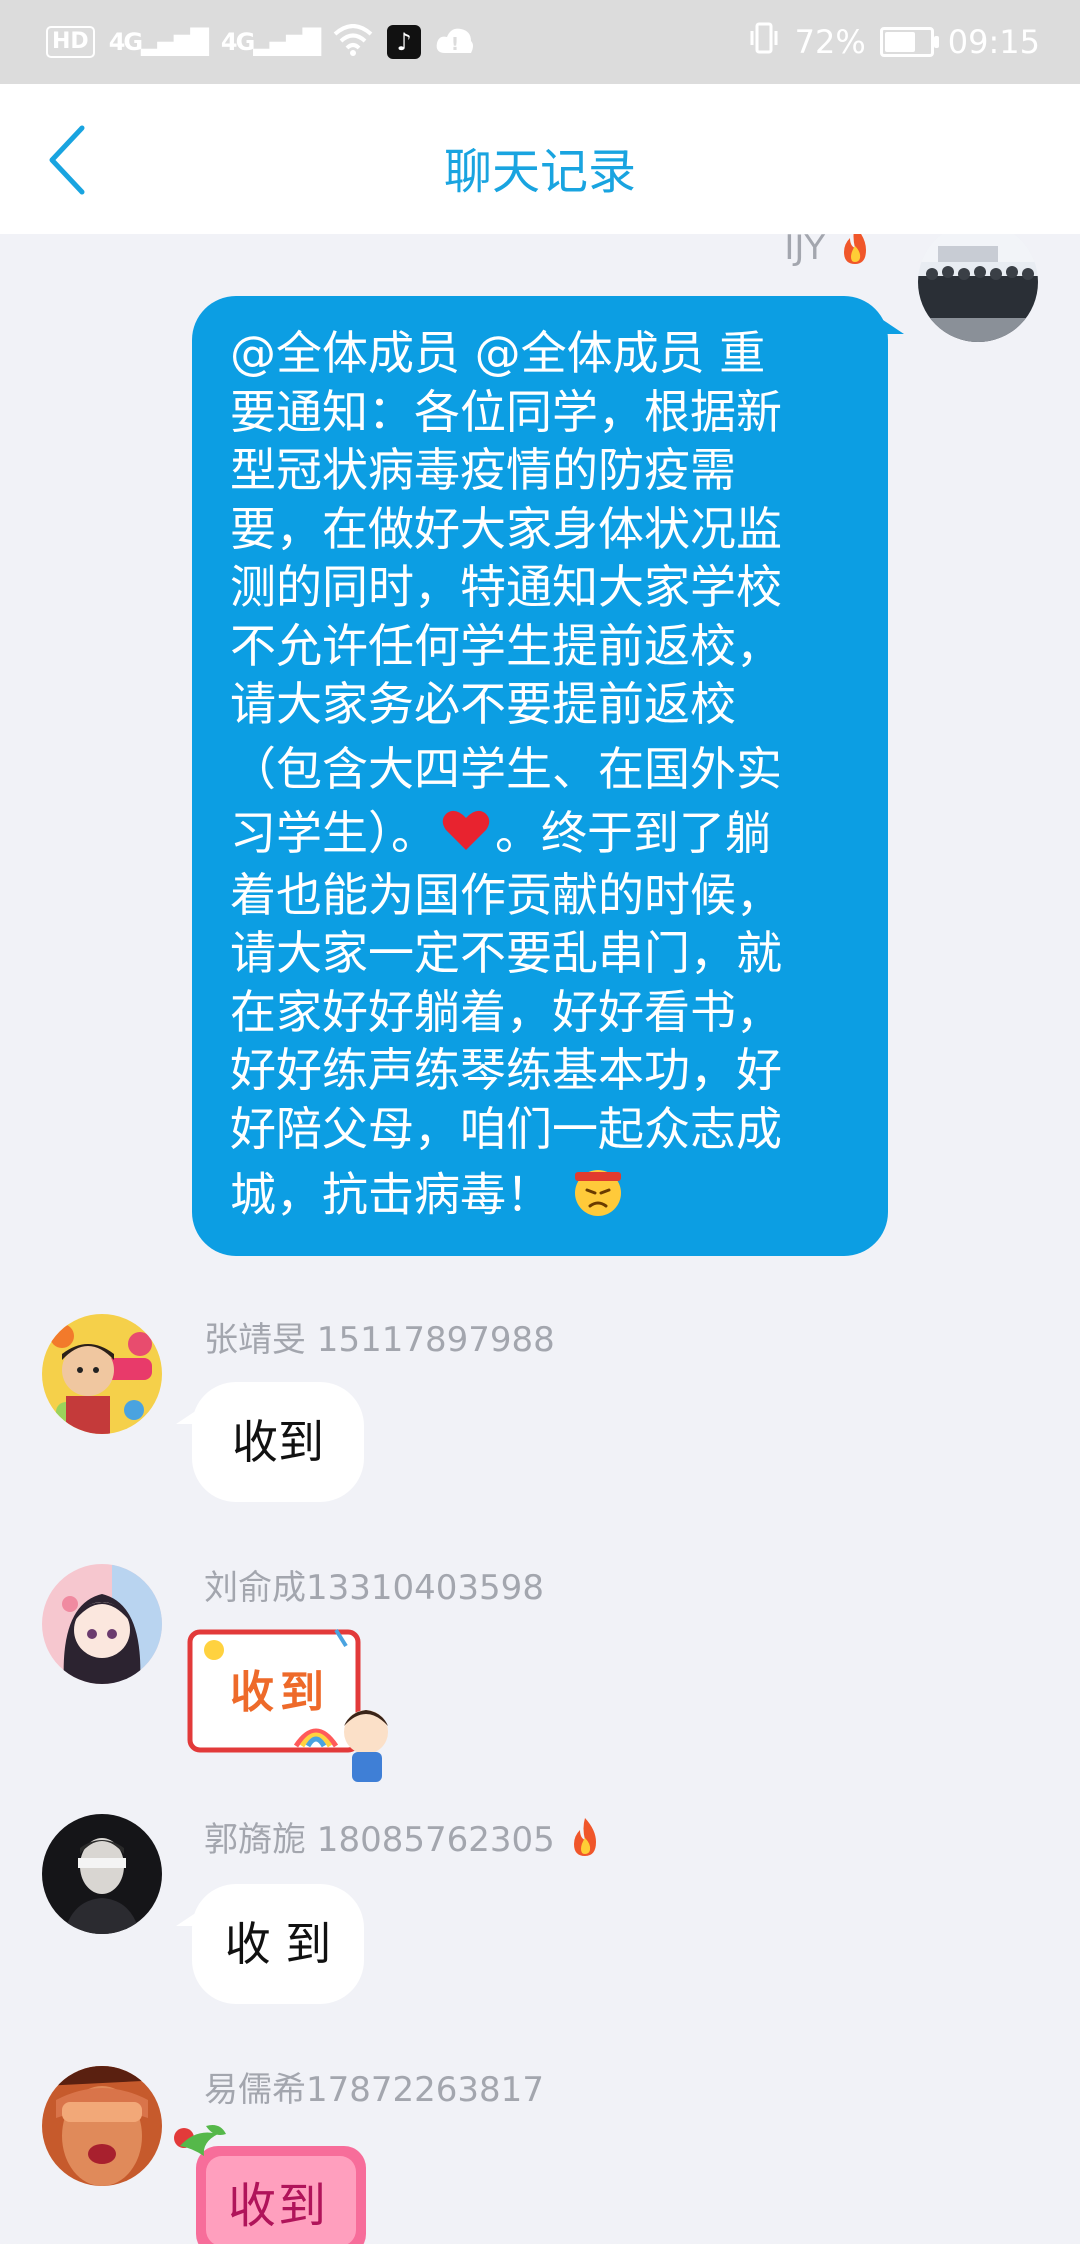 The height and width of the screenshot is (2244, 1080). Describe the element at coordinates (539, 172) in the screenshot. I see `page-title: 聊天记录` at that location.